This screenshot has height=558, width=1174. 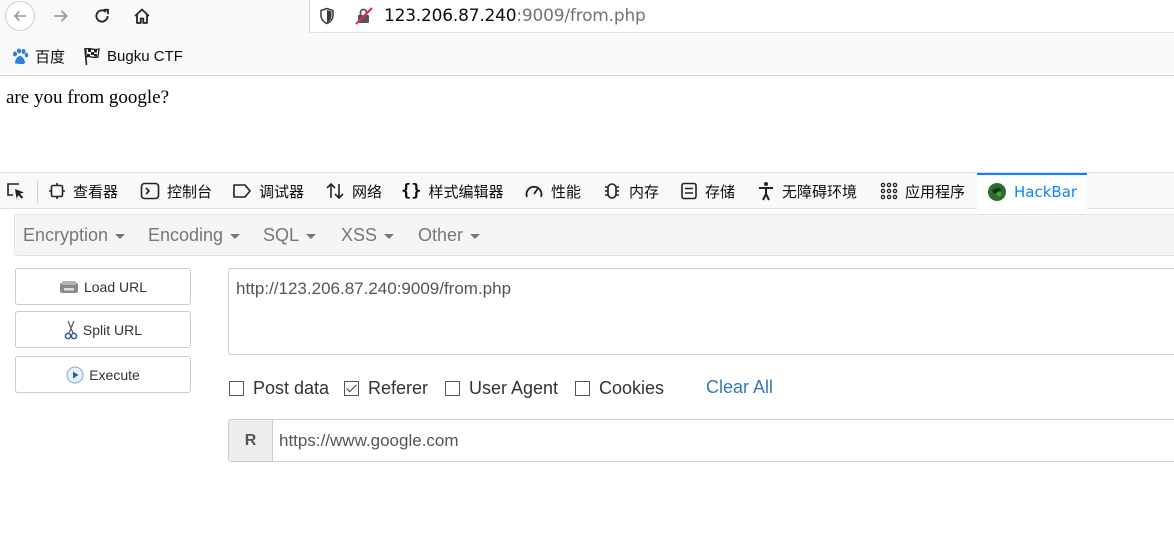 I want to click on user-agent-option: User Agent, so click(x=501, y=388).